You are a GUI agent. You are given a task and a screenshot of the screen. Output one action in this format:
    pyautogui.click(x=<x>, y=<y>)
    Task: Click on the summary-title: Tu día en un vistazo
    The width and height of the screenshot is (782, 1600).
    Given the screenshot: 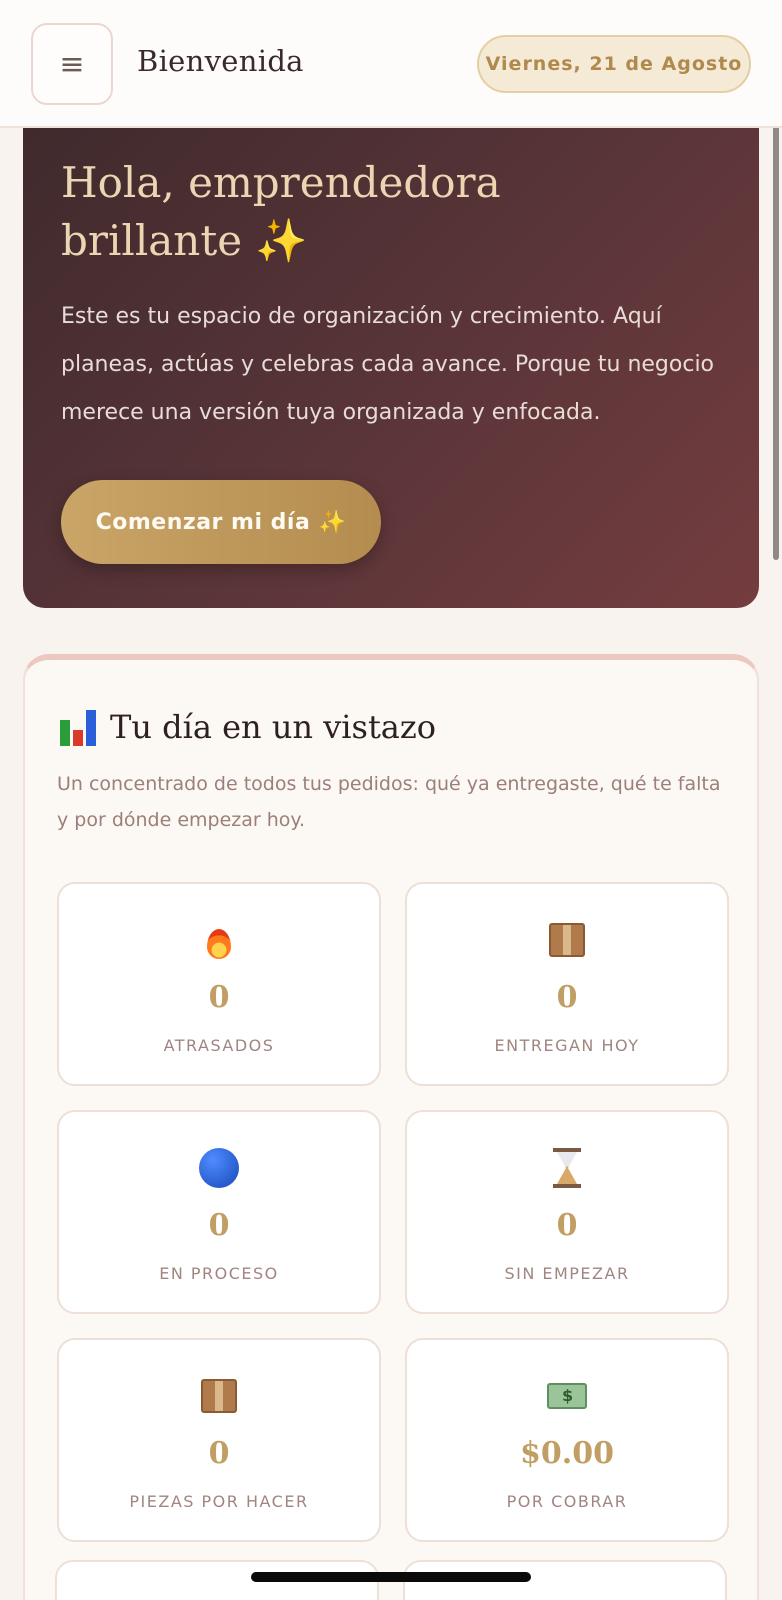 What is the action you would take?
    pyautogui.click(x=273, y=727)
    